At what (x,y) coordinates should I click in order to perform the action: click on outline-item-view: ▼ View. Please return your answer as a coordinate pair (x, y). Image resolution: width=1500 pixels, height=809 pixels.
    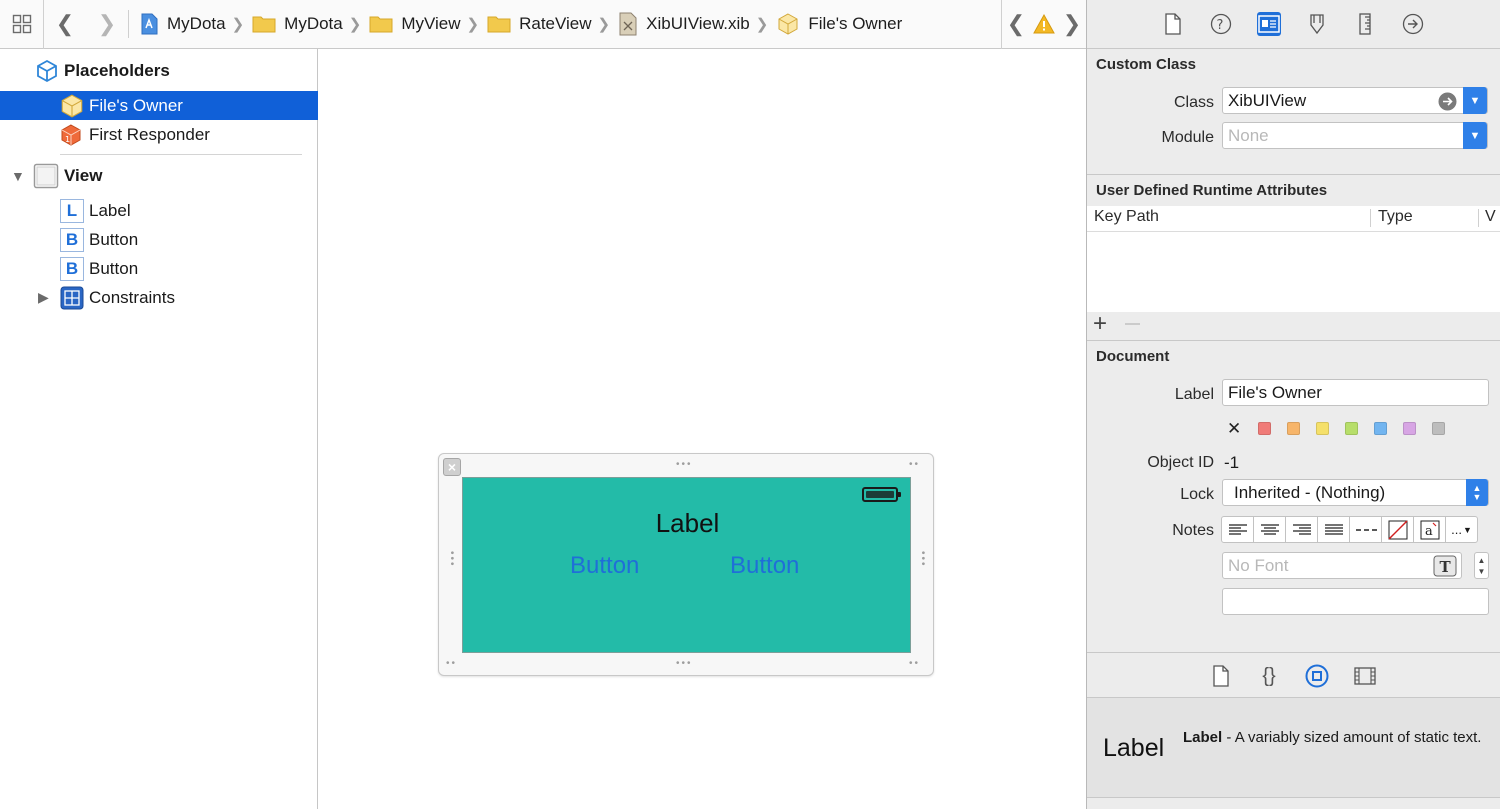
    Looking at the image, I should click on (159, 175).